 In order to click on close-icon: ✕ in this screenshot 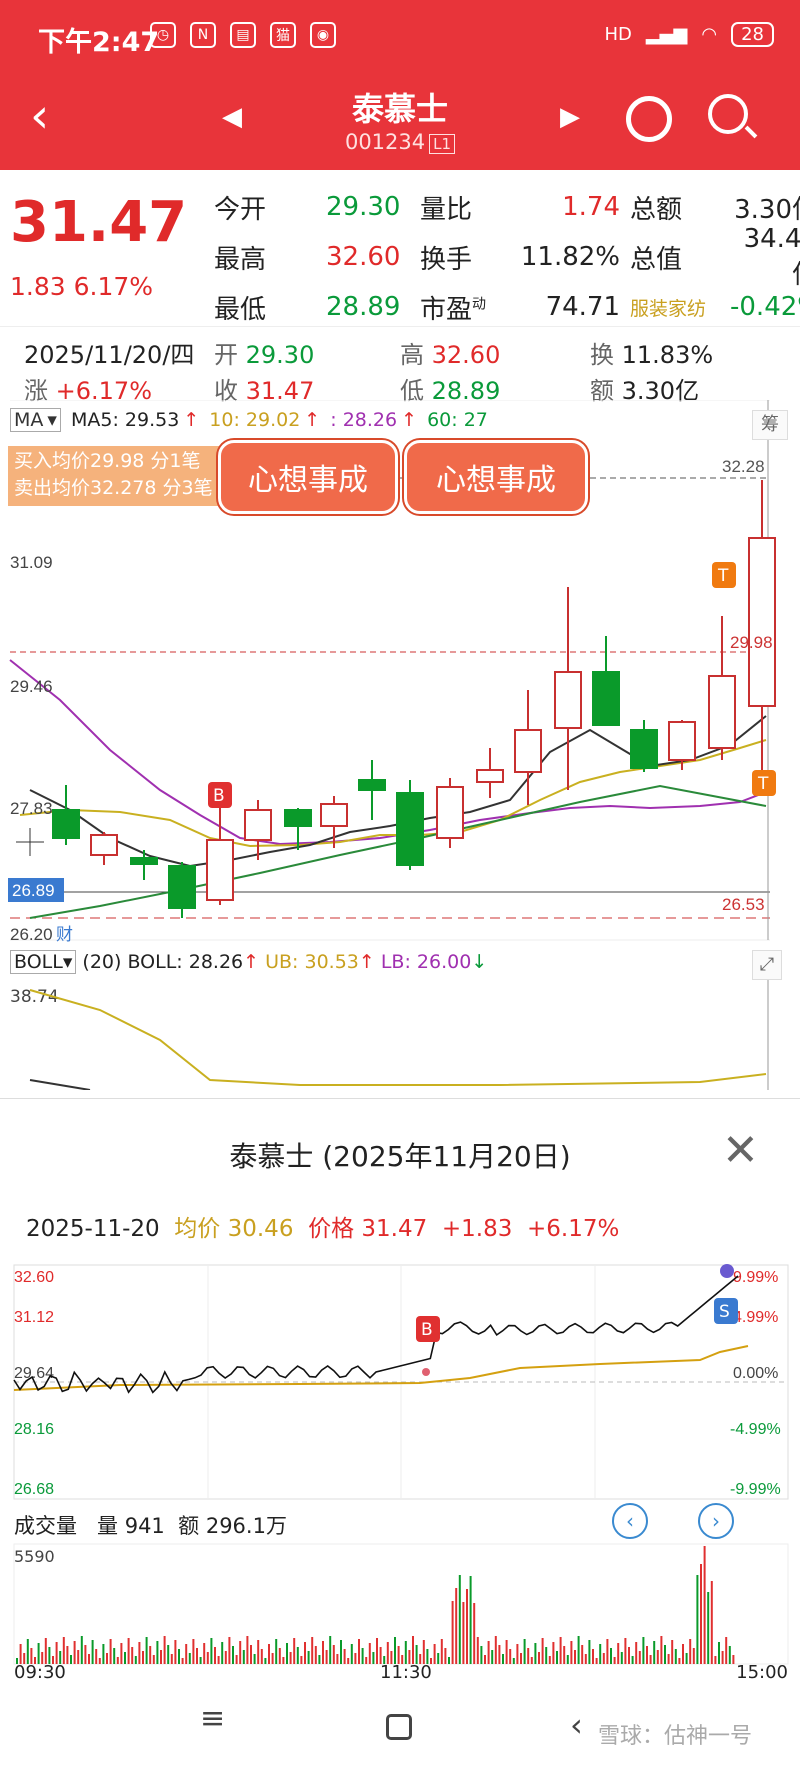, I will do `click(740, 1151)`.